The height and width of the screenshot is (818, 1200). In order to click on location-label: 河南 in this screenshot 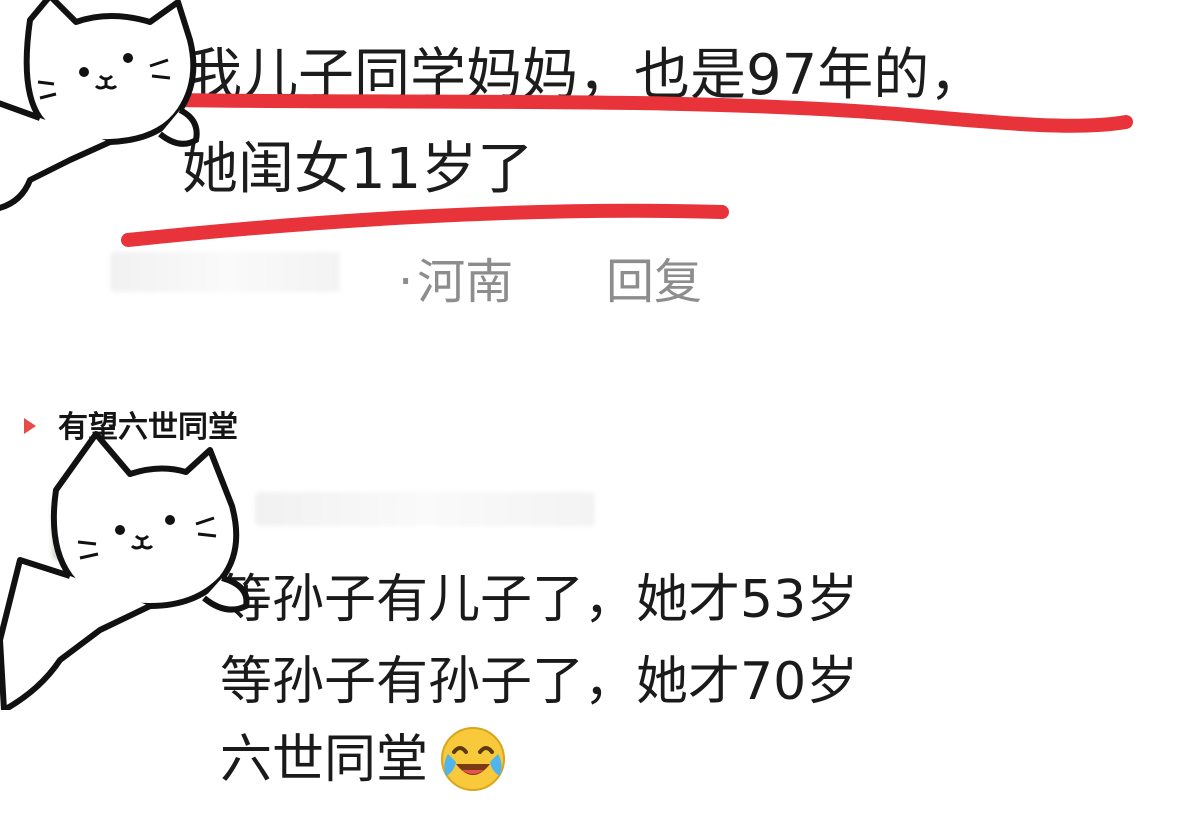, I will do `click(465, 282)`.